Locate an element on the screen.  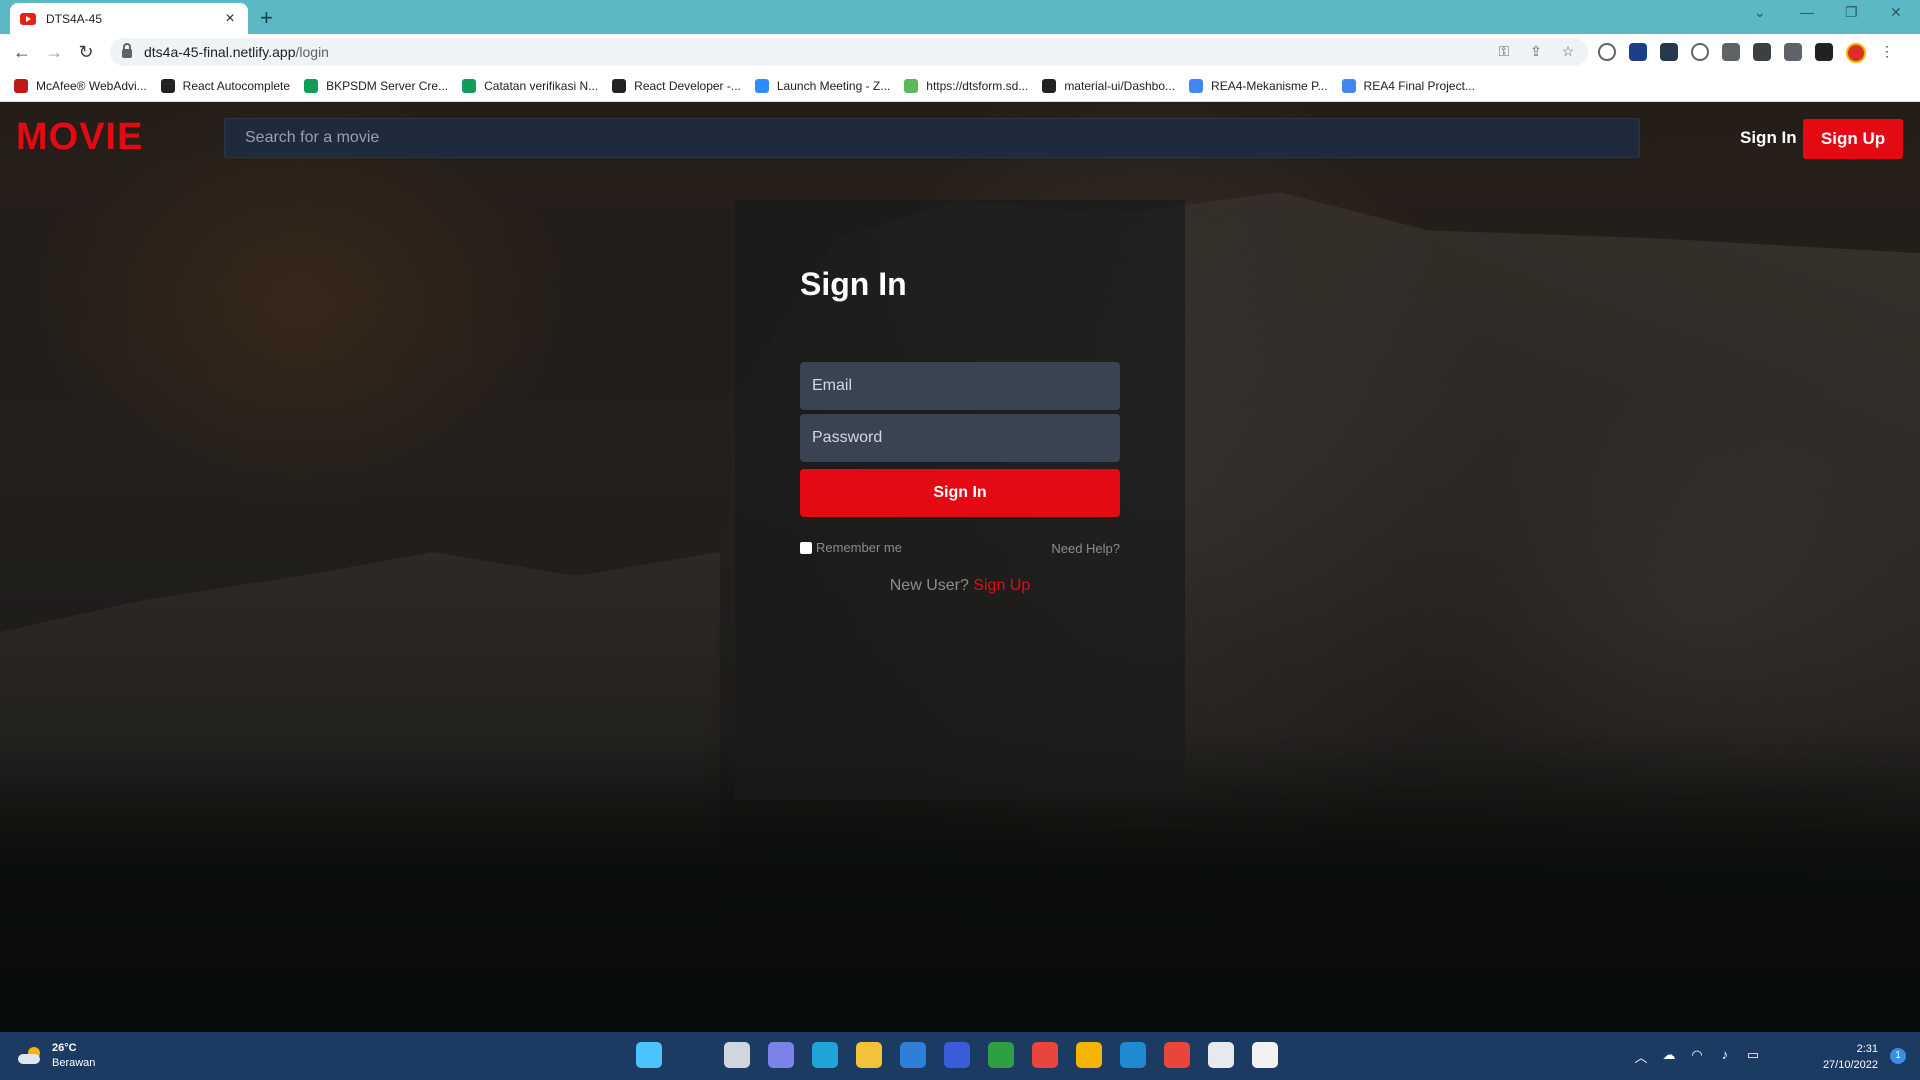
wifi-icon: ◠ is located at coordinates (1697, 1056).